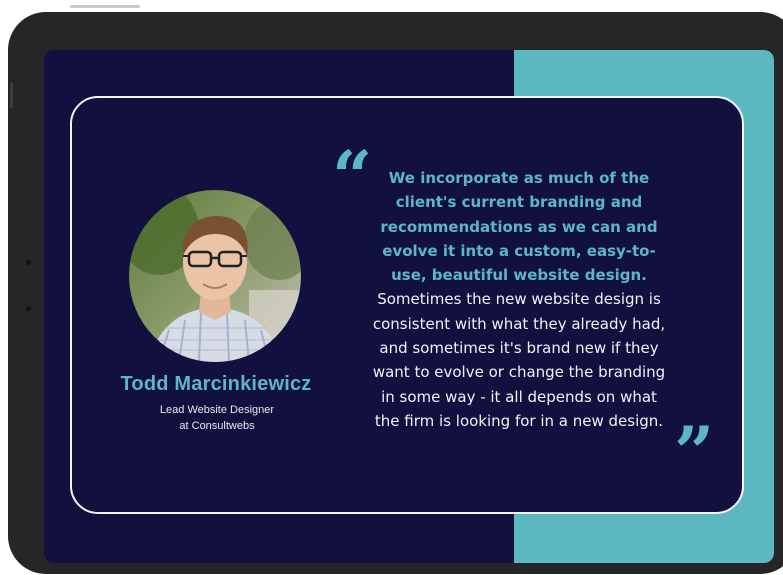 This screenshot has height=575, width=783. I want to click on role-title: Lead Website Designer, so click(217, 410).